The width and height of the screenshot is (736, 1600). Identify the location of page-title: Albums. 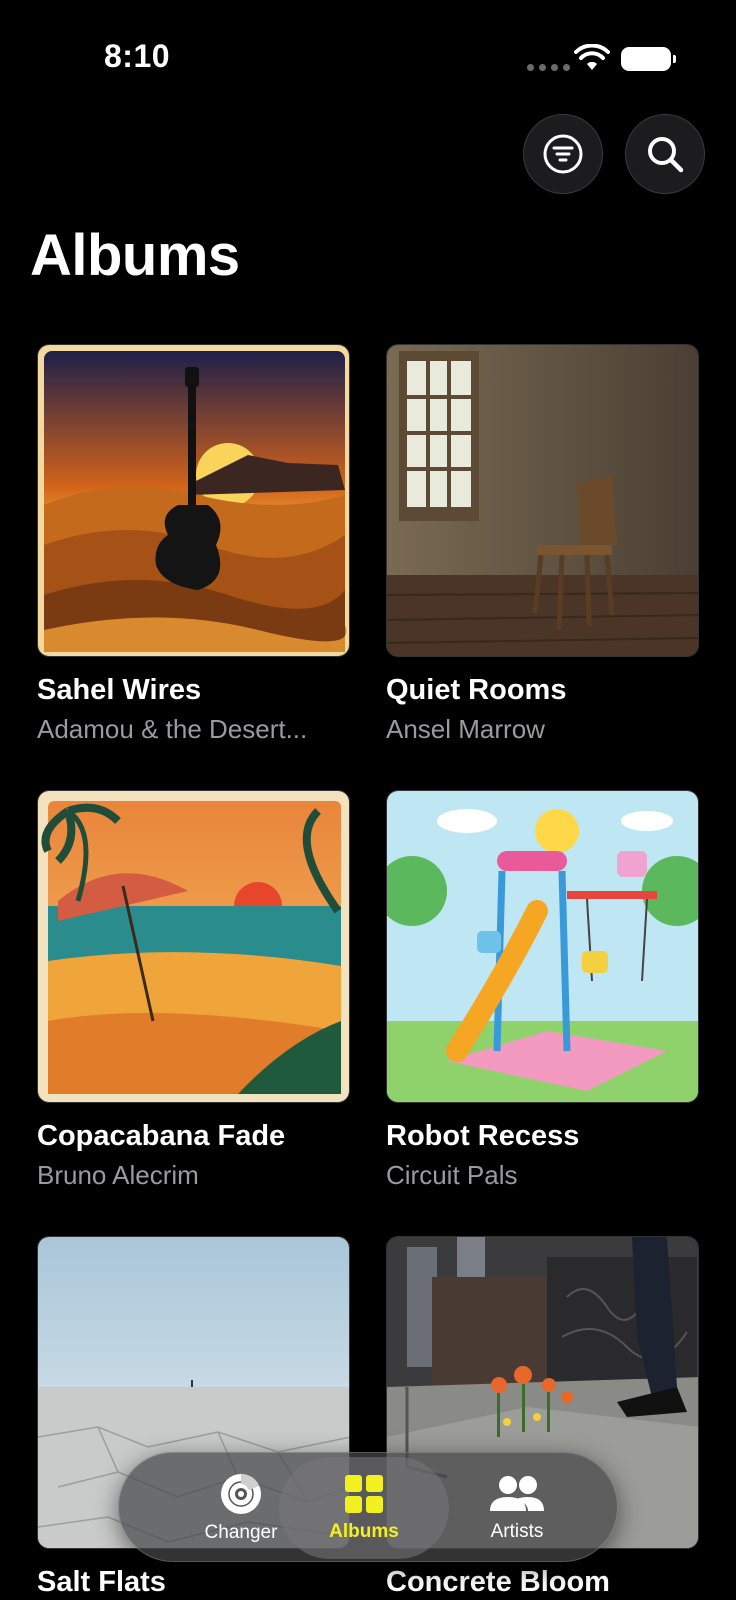
(135, 255).